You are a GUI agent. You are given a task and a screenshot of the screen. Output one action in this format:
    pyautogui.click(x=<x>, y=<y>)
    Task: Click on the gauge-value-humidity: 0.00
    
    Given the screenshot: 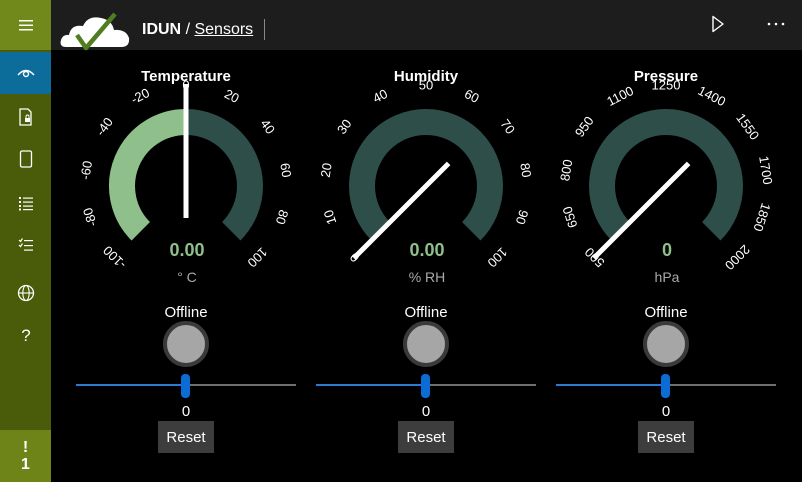 What is the action you would take?
    pyautogui.click(x=426, y=250)
    